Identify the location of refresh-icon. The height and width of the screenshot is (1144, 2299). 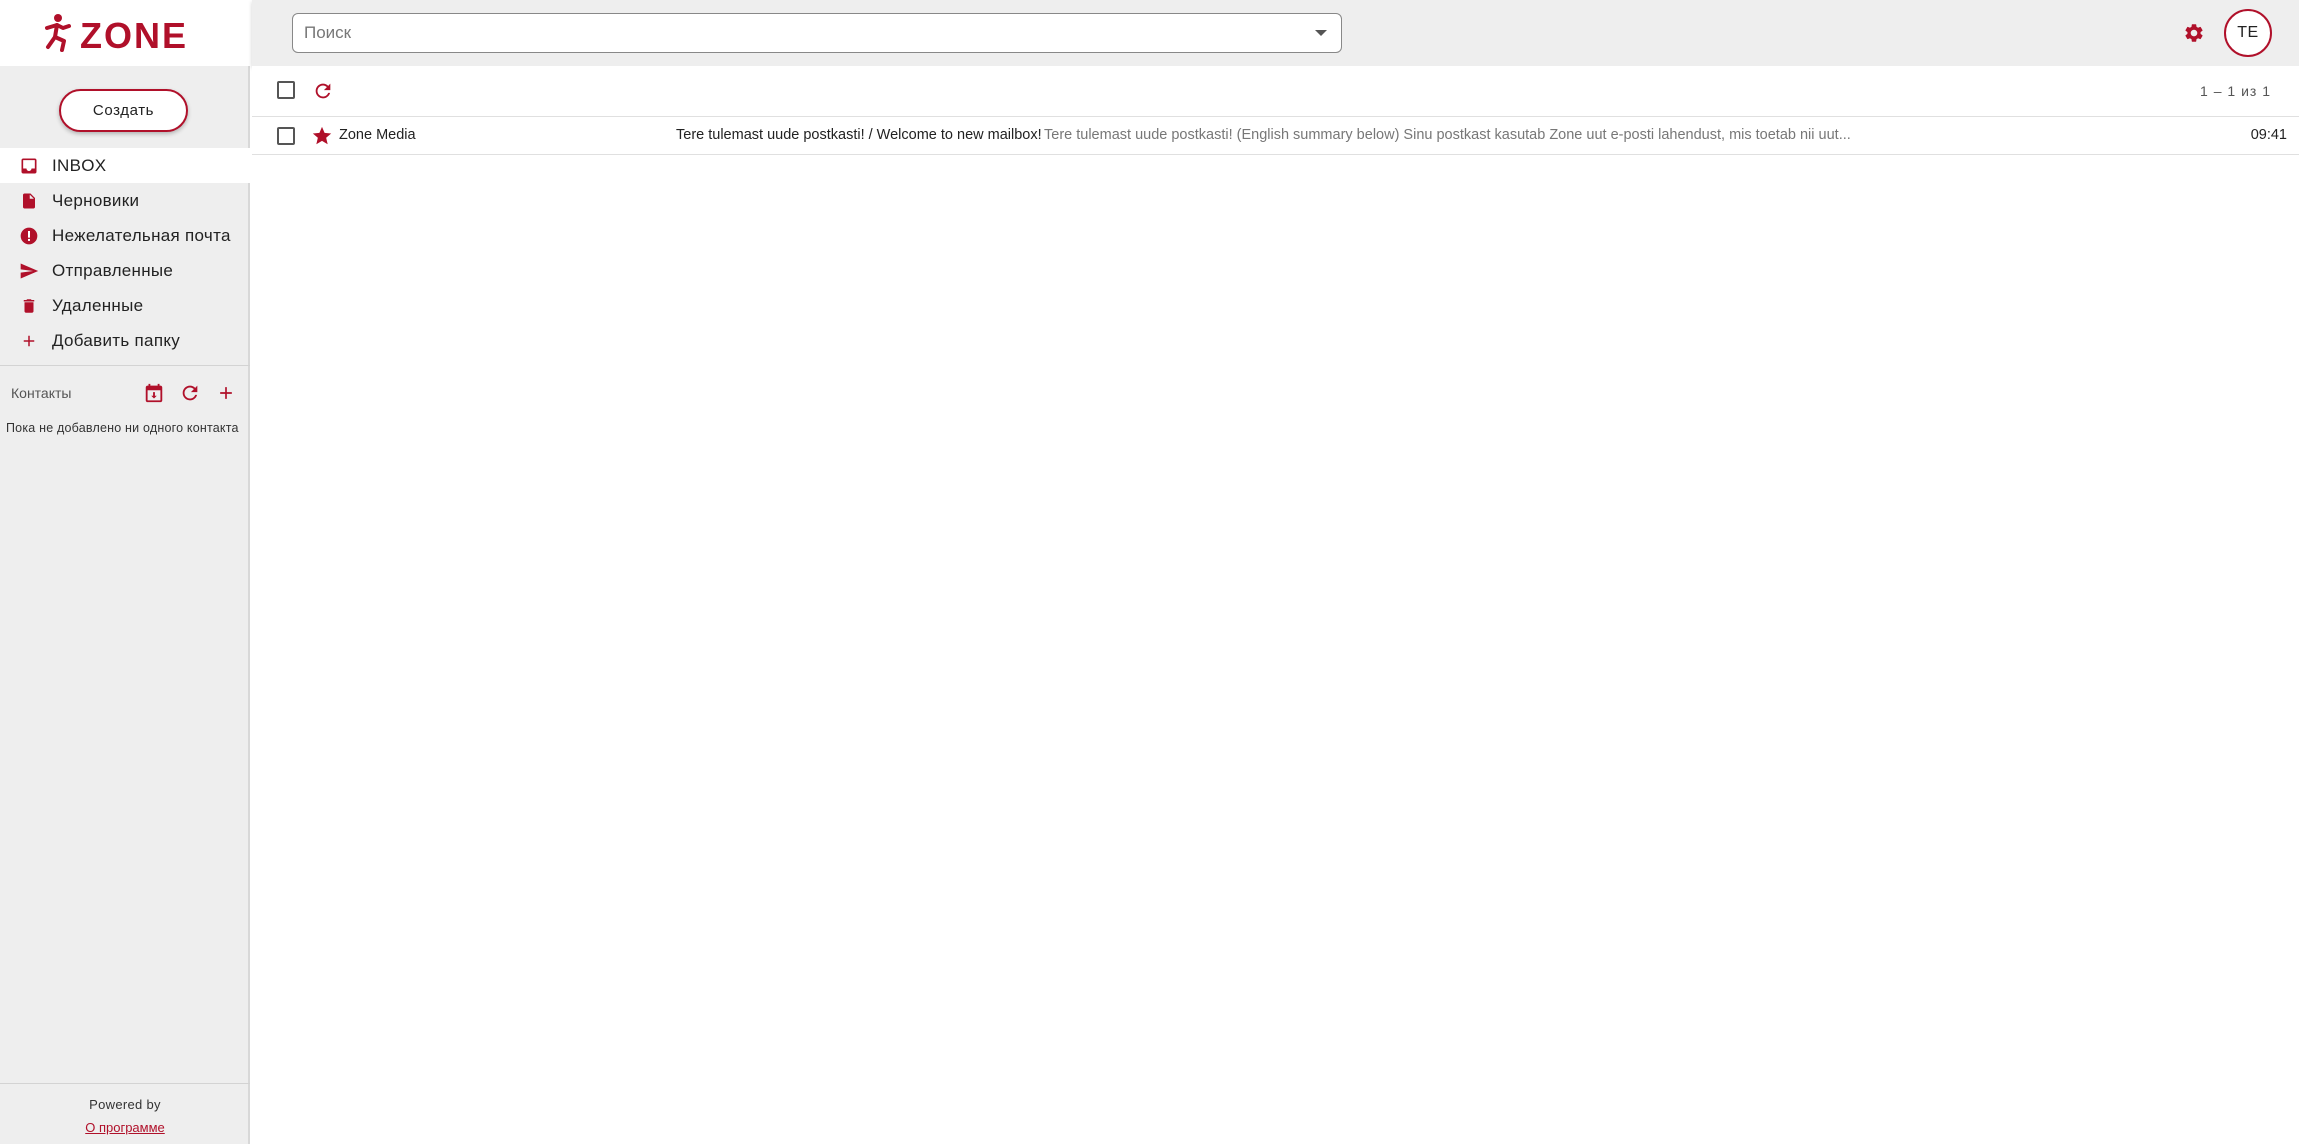
(323, 91).